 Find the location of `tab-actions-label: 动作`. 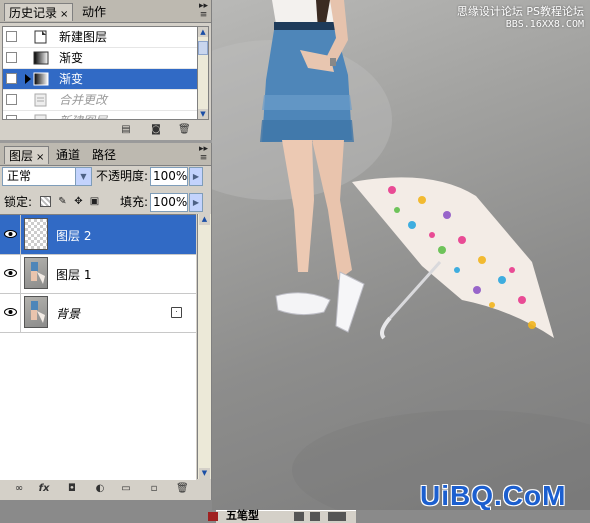

tab-actions-label: 动作 is located at coordinates (94, 12).